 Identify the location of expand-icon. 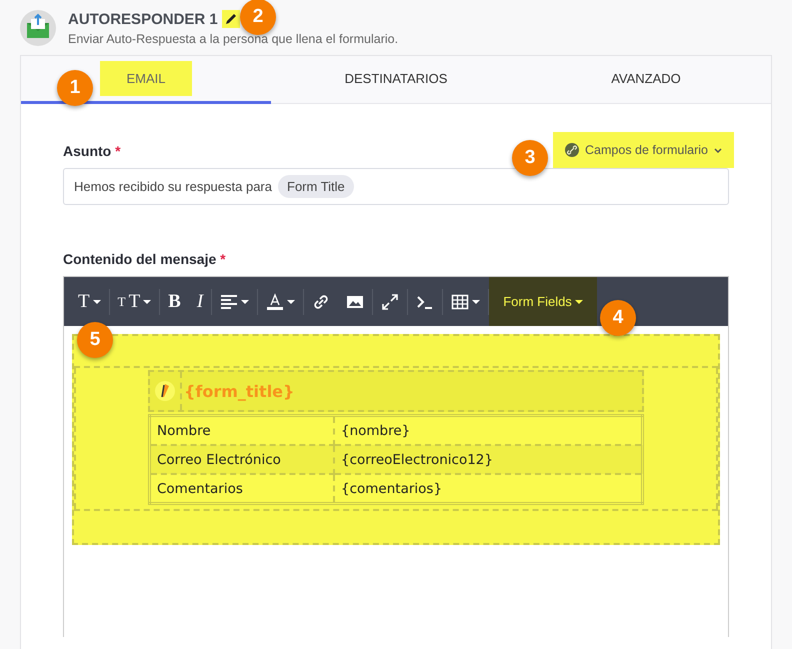
(390, 301).